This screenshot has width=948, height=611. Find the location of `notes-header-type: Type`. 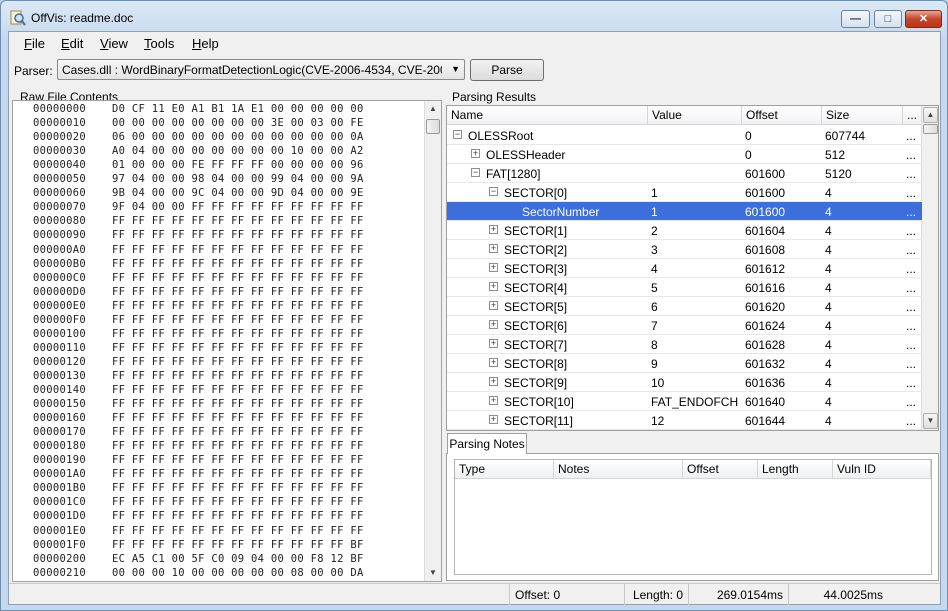

notes-header-type: Type is located at coordinates (504, 469).